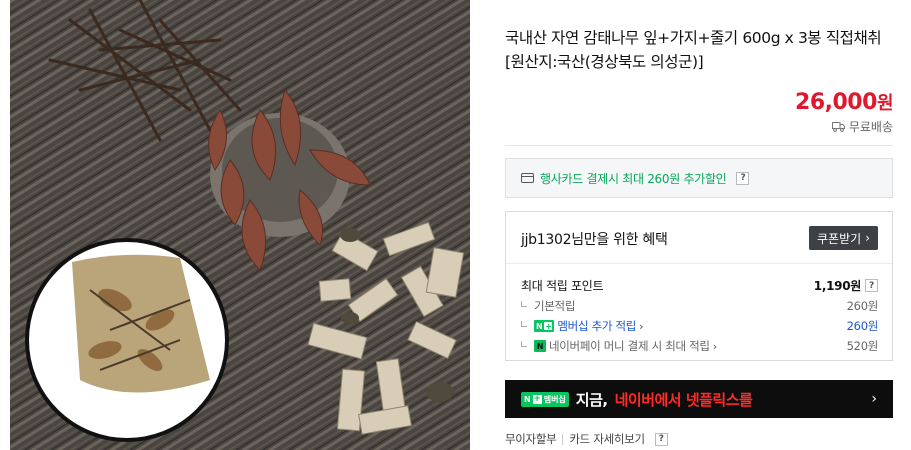 This screenshot has width=911, height=450. What do you see at coordinates (540, 346) in the screenshot?
I see `naver-pay-icon: N` at bounding box center [540, 346].